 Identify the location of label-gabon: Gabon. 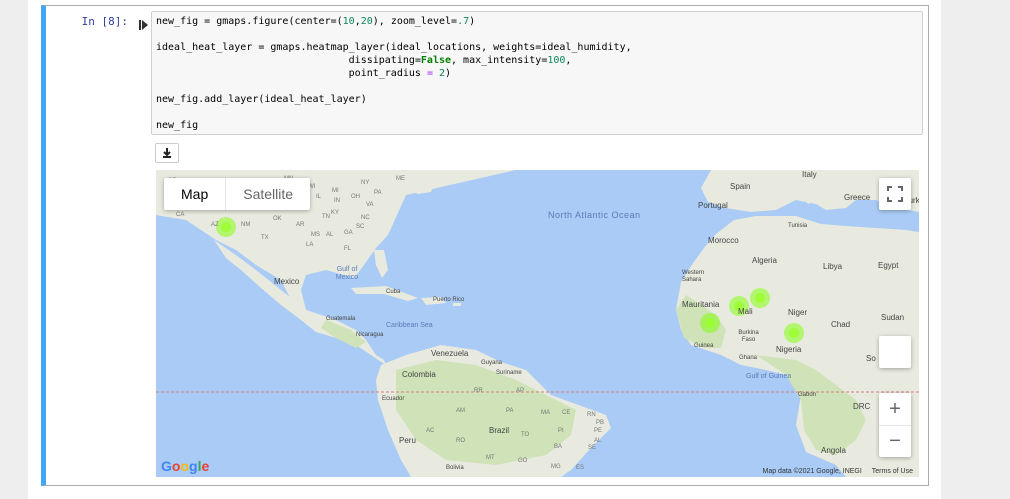
(807, 395).